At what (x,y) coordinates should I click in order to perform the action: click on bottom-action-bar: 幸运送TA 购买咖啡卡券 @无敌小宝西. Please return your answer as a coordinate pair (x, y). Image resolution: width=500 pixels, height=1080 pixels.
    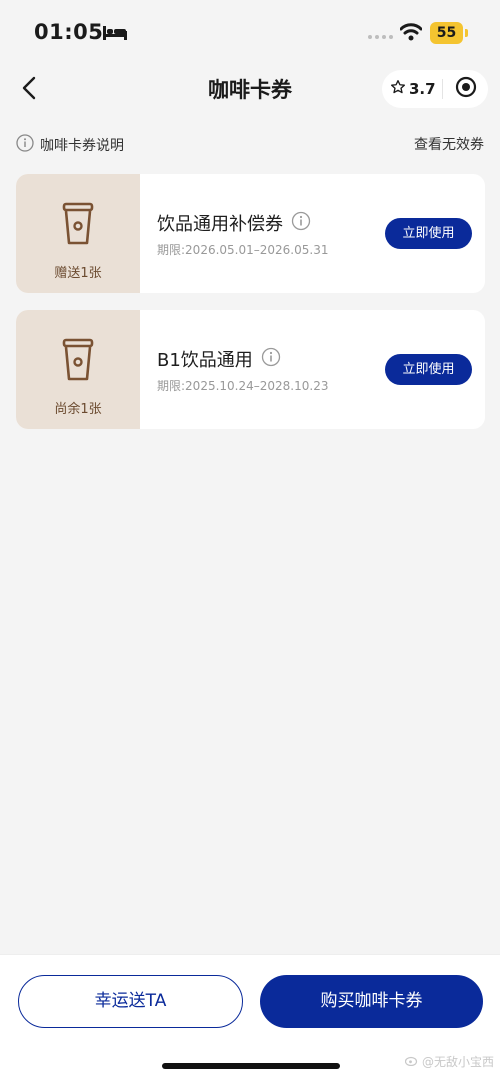
    Looking at the image, I should click on (250, 1017).